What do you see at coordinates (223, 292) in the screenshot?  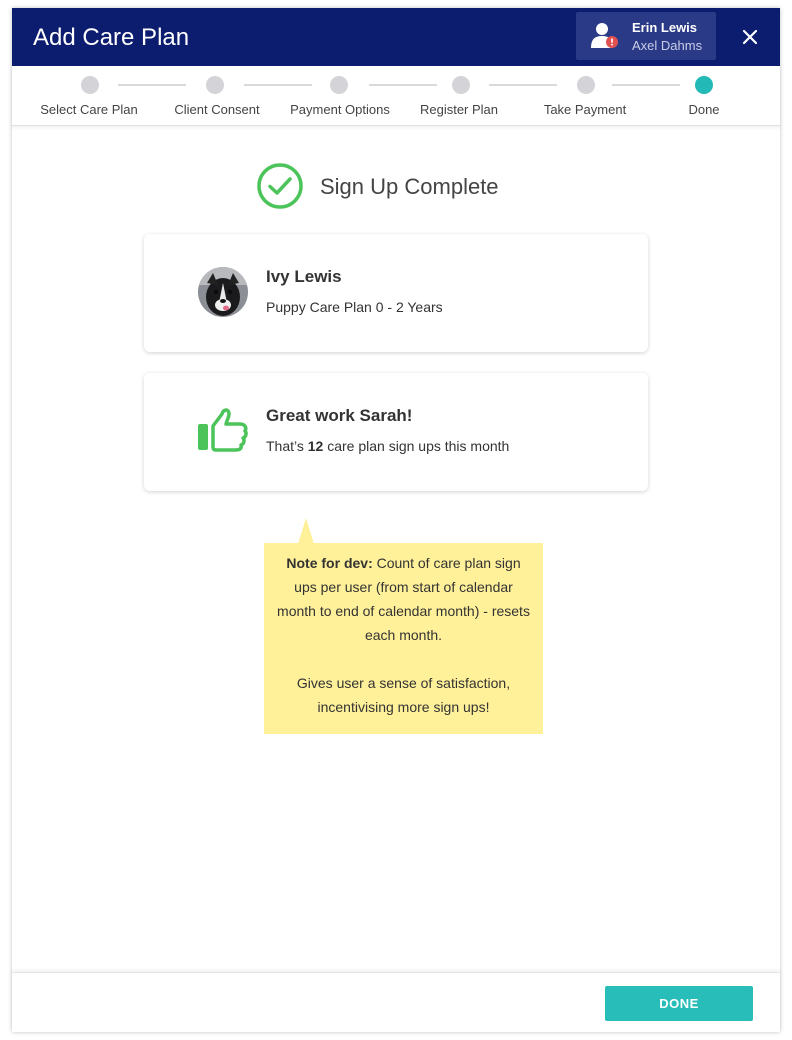 I see `dog-photo-avatar` at bounding box center [223, 292].